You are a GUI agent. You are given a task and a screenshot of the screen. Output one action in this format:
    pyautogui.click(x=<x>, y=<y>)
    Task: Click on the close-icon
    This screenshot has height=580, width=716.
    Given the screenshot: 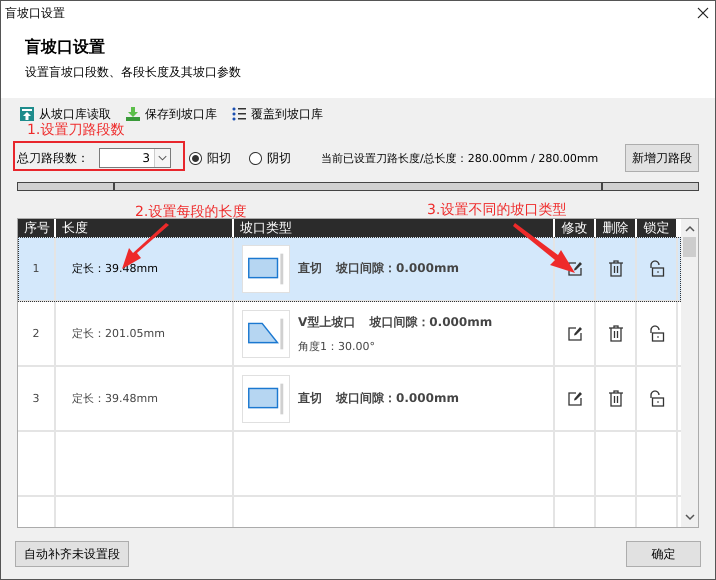 What is the action you would take?
    pyautogui.click(x=703, y=13)
    